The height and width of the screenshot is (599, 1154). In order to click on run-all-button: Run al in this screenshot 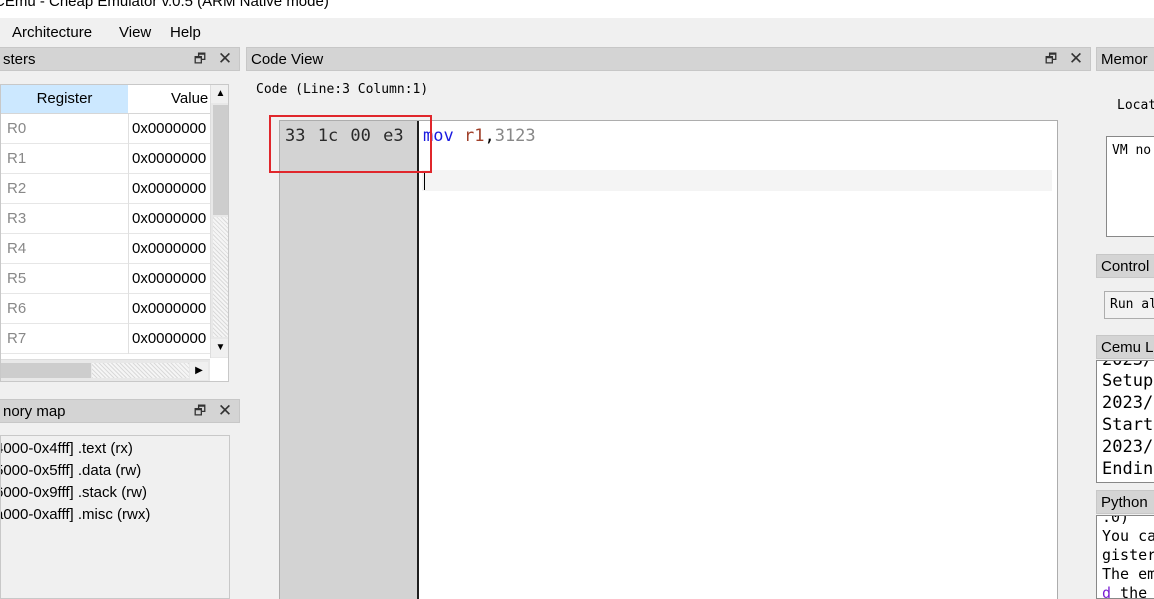, I will do `click(1129, 305)`.